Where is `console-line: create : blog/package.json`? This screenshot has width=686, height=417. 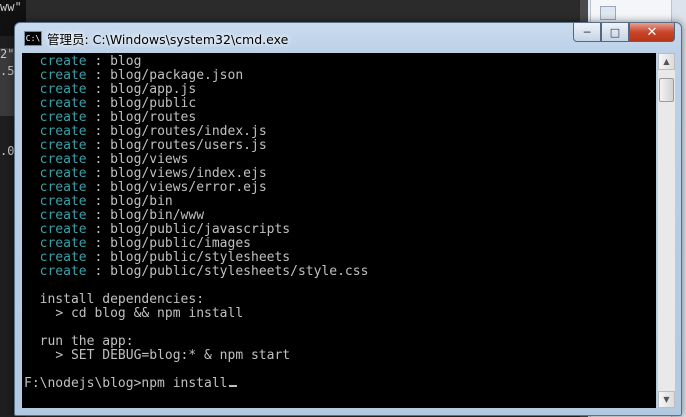
console-line: create : blog/package.json is located at coordinates (196, 76).